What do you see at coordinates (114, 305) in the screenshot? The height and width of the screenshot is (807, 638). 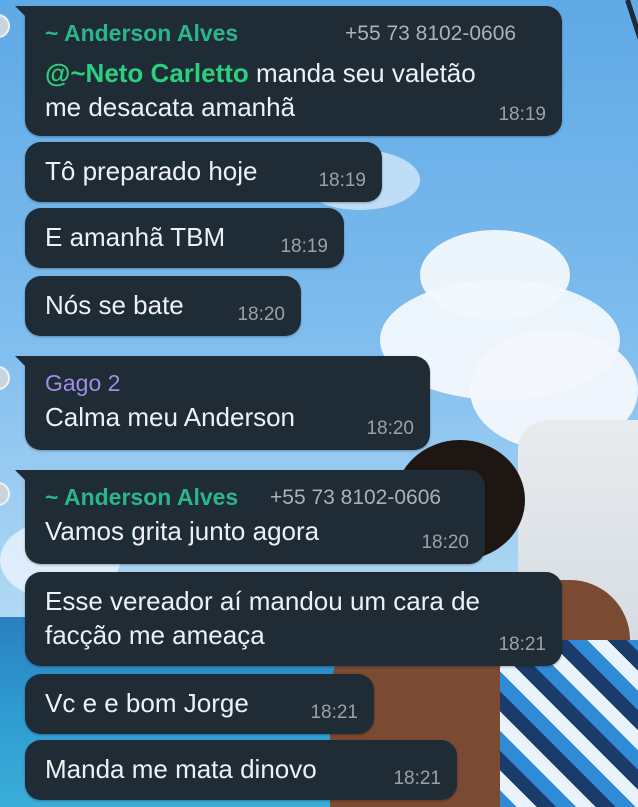 I see `message-text: Nós se bate` at bounding box center [114, 305].